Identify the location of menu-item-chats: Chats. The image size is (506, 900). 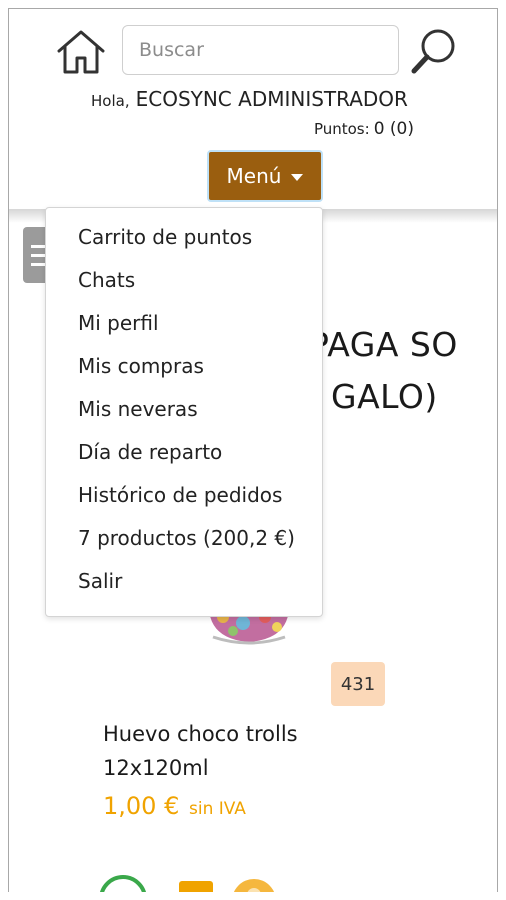
(184, 280).